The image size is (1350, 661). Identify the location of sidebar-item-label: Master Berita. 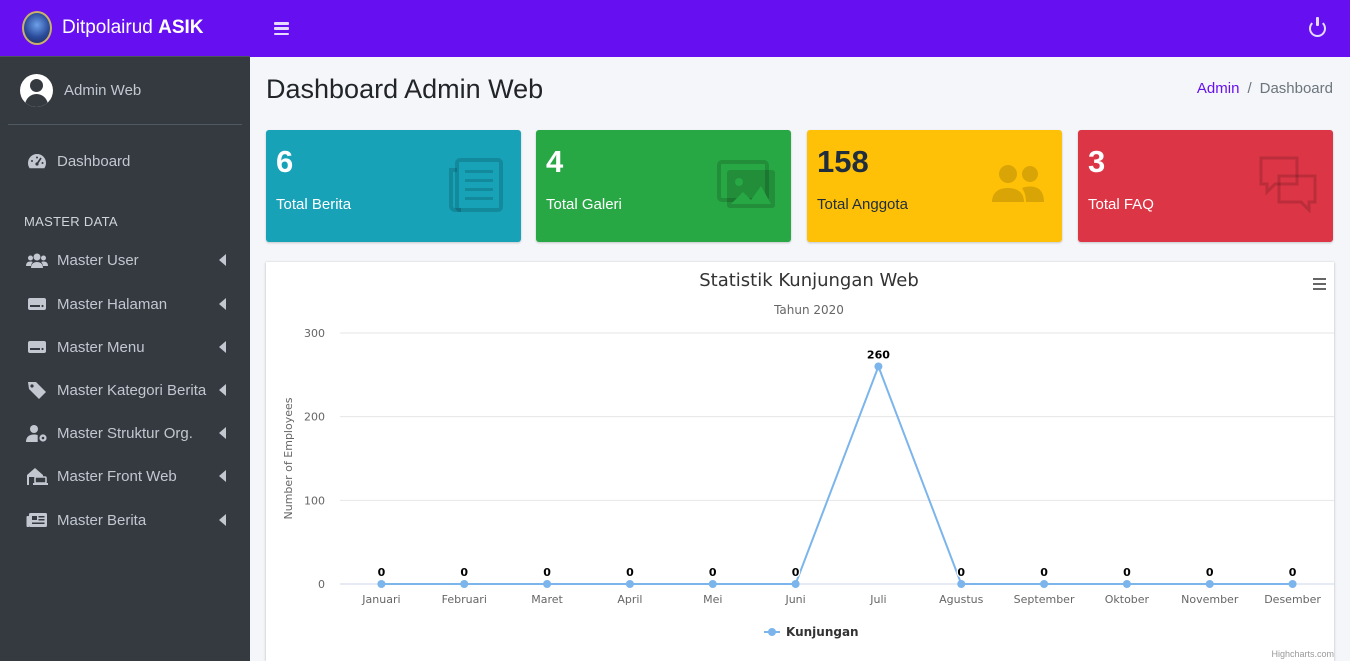
(102, 520).